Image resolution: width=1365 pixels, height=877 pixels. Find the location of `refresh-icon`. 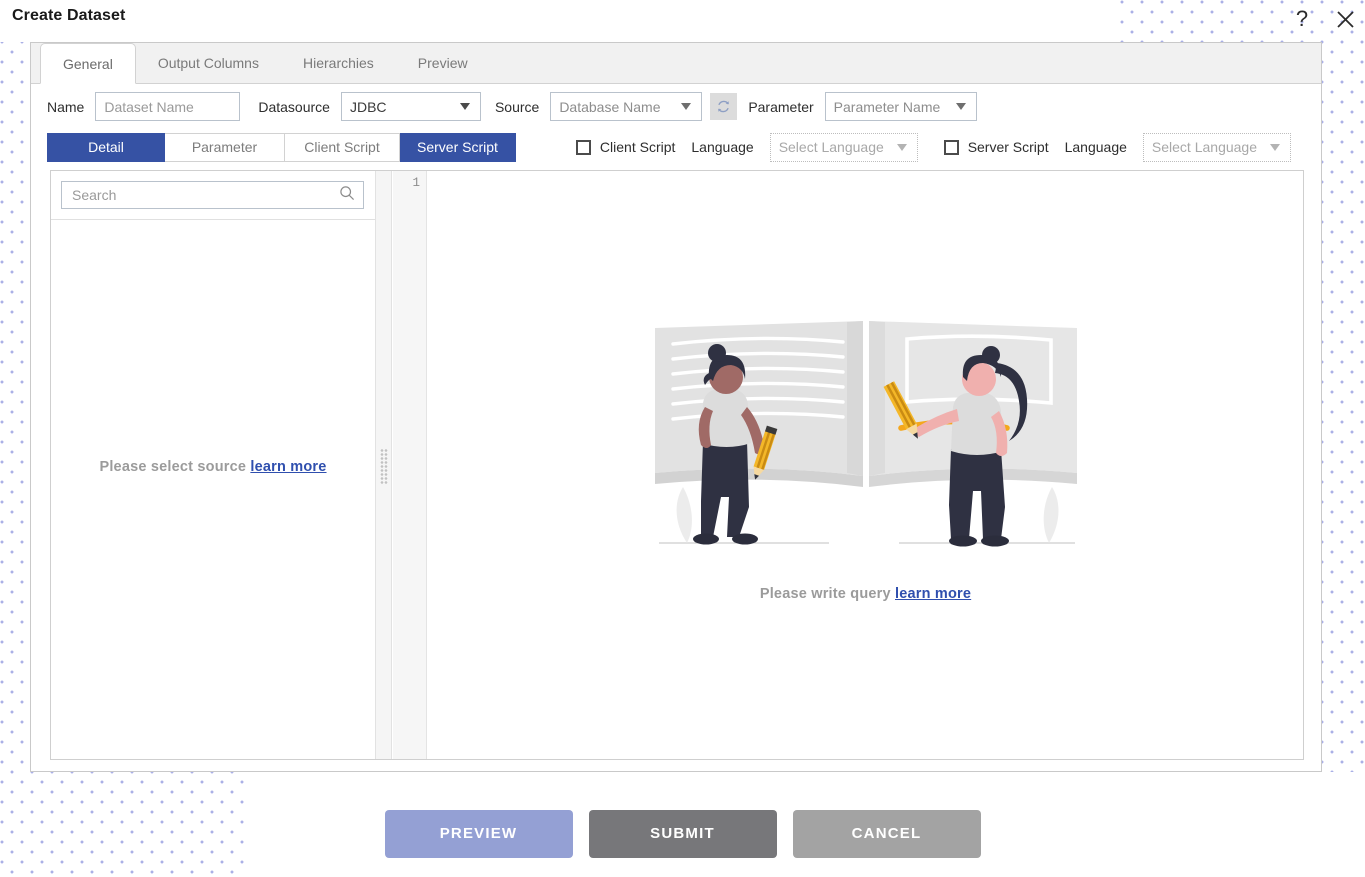

refresh-icon is located at coordinates (724, 106).